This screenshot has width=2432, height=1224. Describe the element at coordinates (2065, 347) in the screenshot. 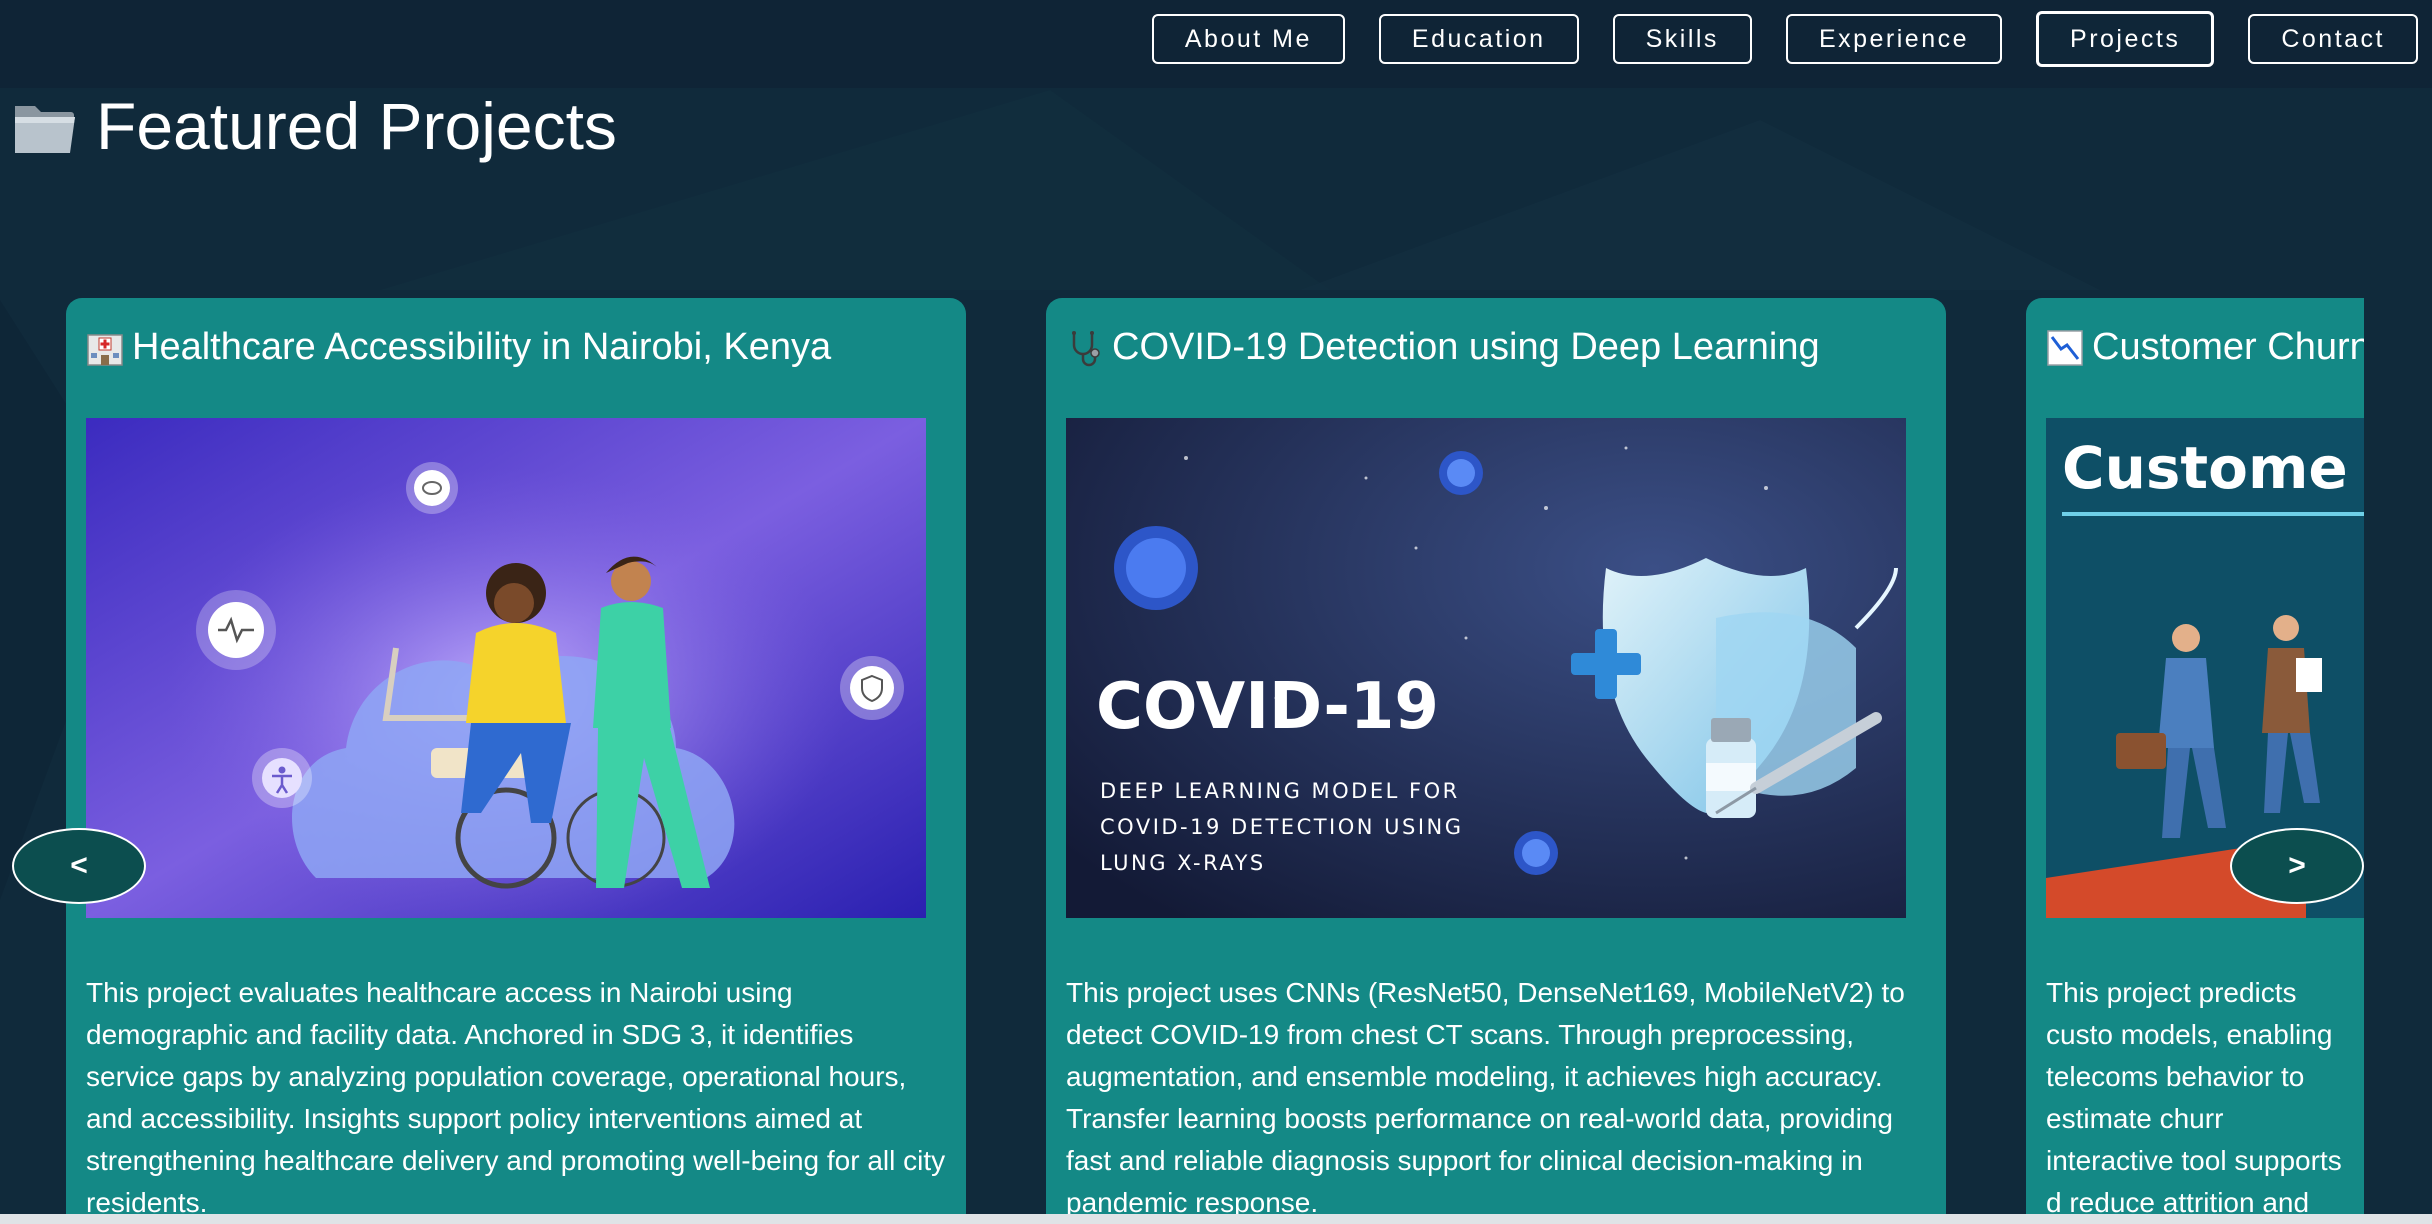

I see `chart-decreasing-icon` at that location.